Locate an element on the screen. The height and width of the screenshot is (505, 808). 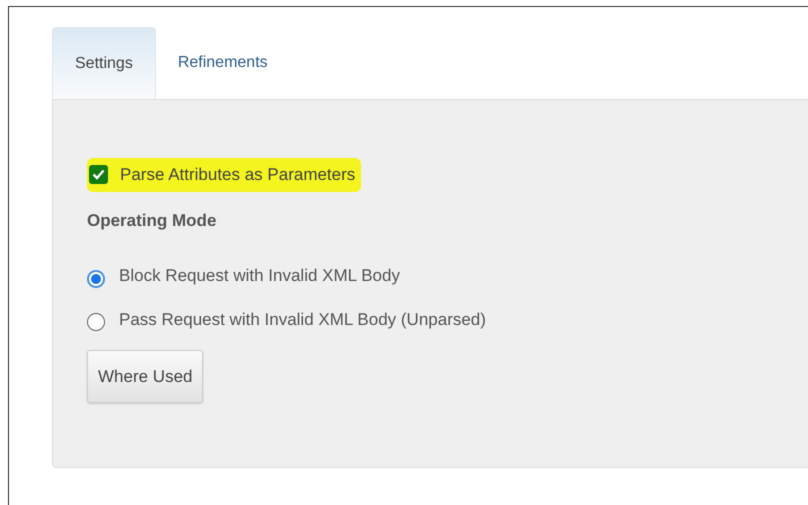
checkmark-icon is located at coordinates (98, 174).